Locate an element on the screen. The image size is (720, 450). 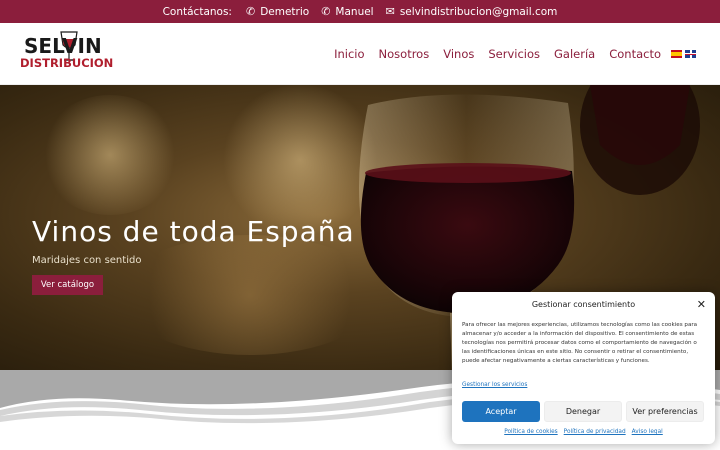
nav-item-servicios: Servicios is located at coordinates (514, 54).